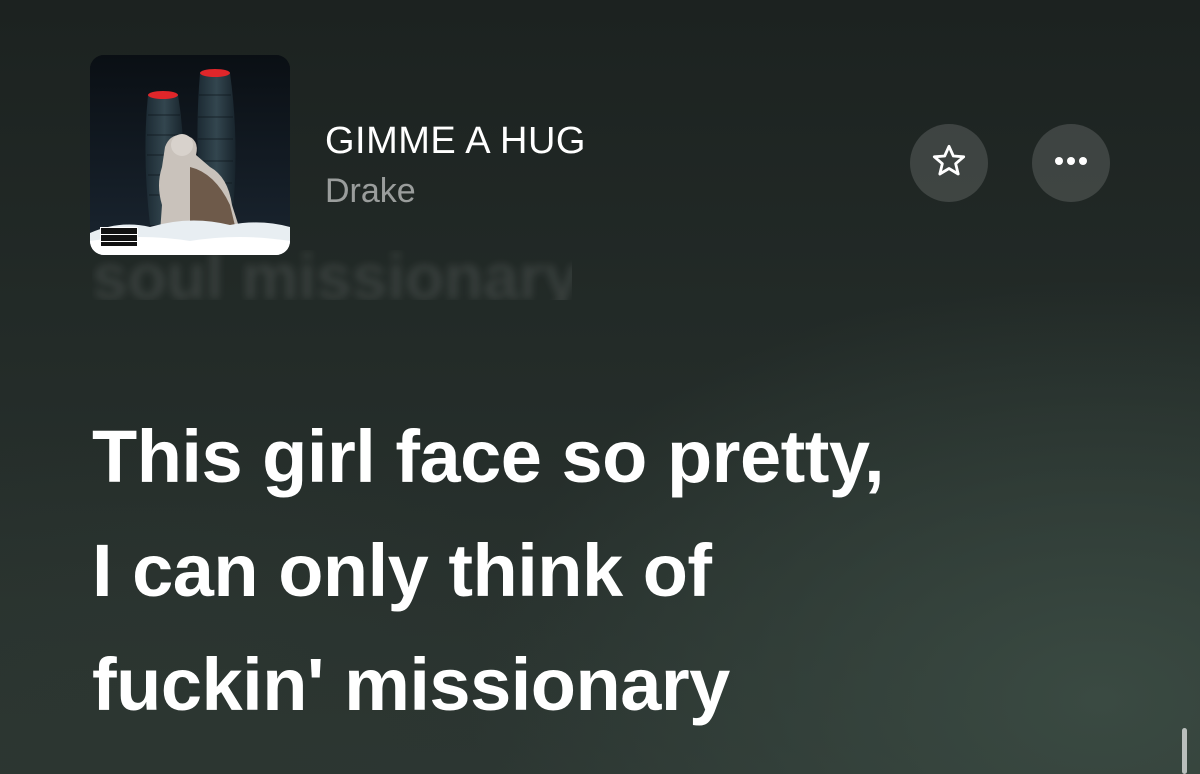 The image size is (1200, 774). I want to click on previous-lyric-text: soul missionary, so click(332, 275).